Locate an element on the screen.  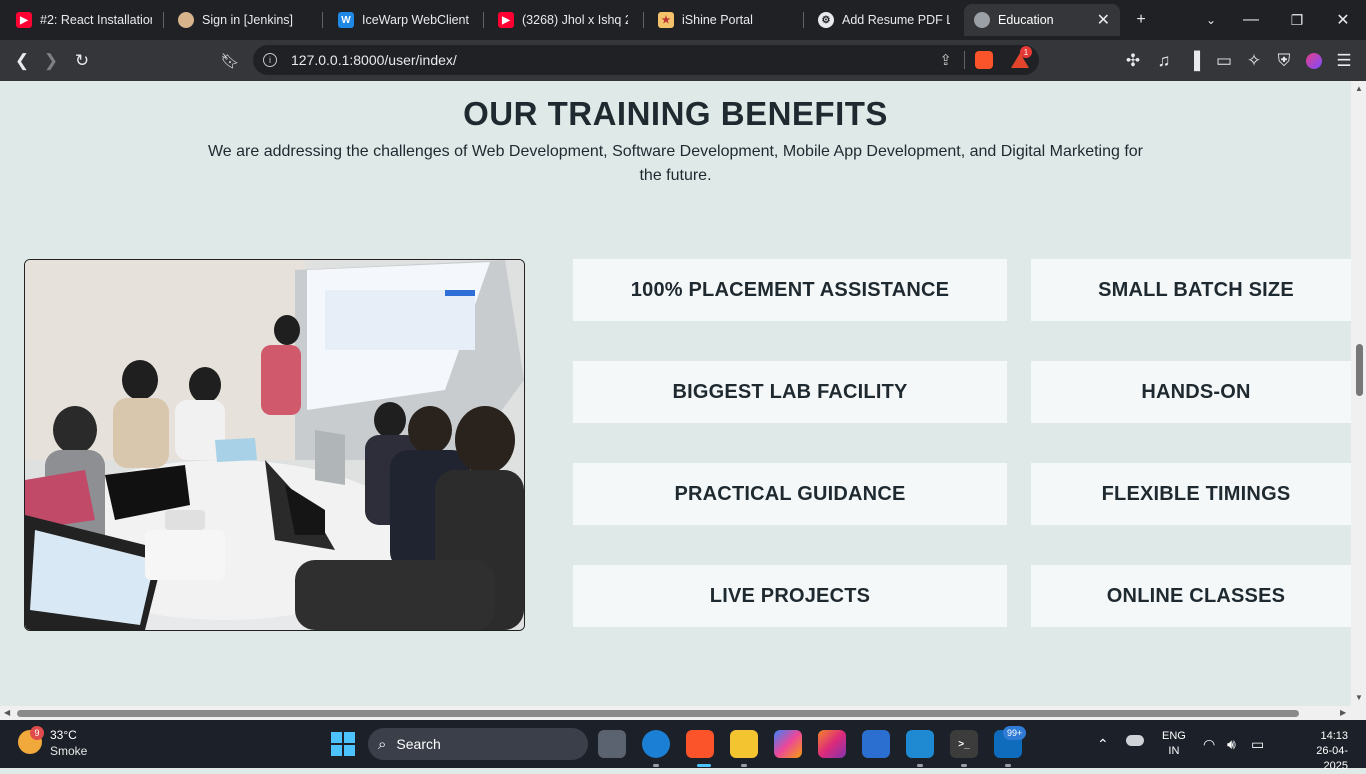
system-clock: 14:13 26-04-2025 is located at coordinates (1324, 751).